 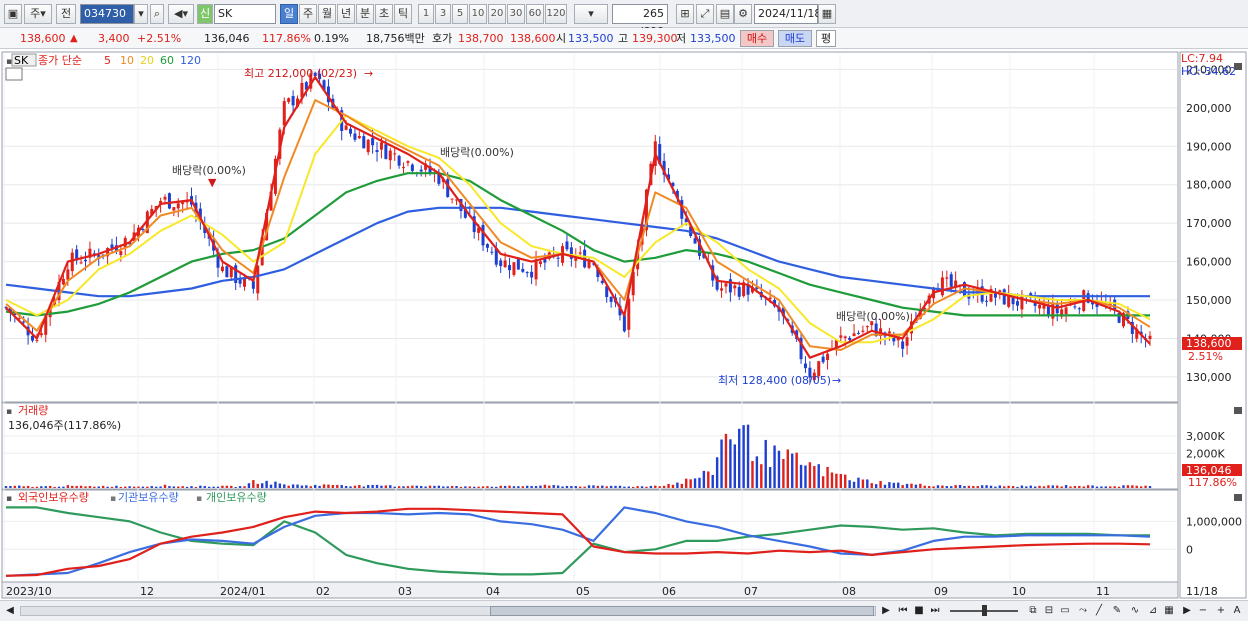 I want to click on trade-amount: 18,756백만, so click(x=395, y=38).